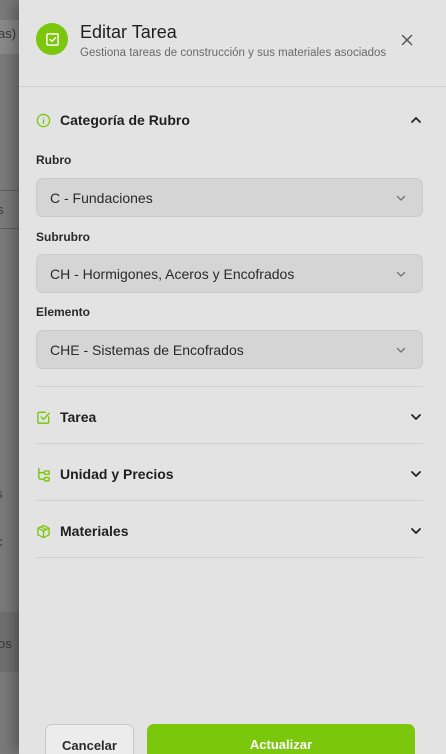  I want to click on elemento-label: Elemento, so click(63, 312).